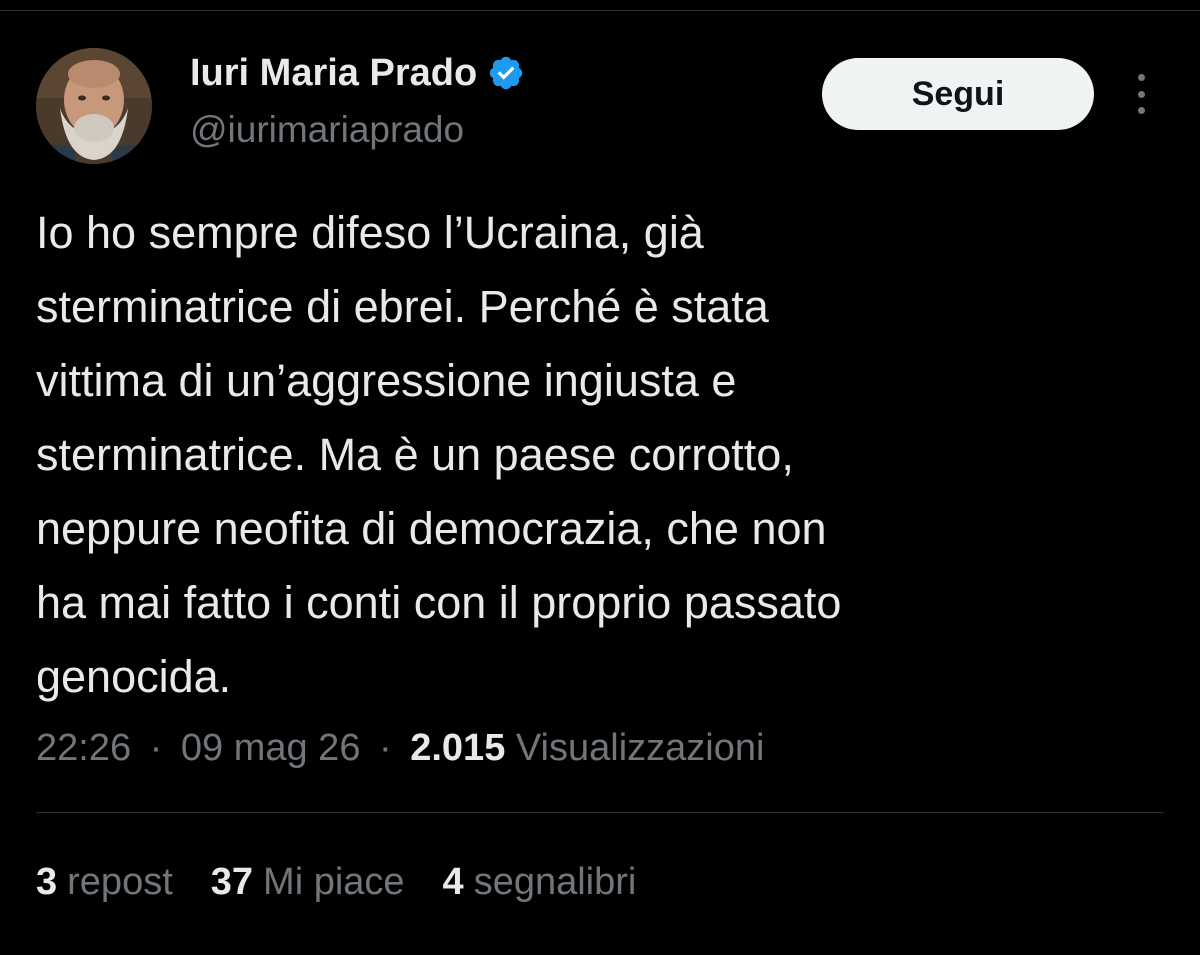  I want to click on follow-button: Segui, so click(958, 94).